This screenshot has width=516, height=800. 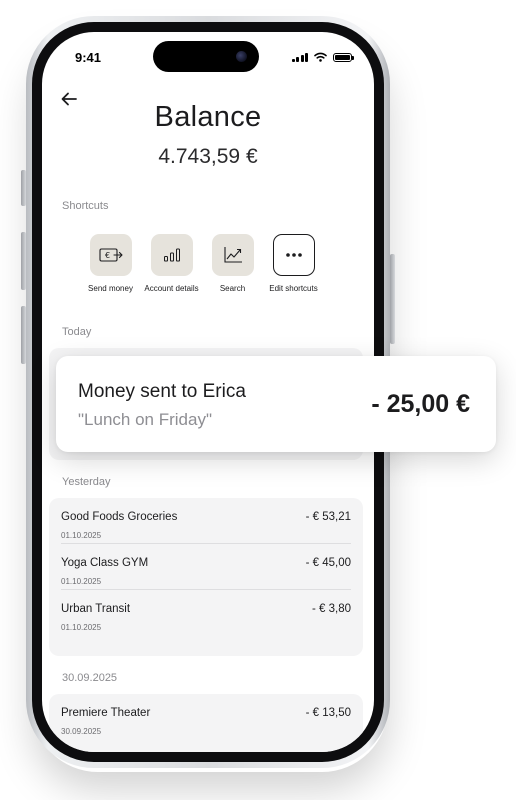 I want to click on bar-chart-icon, so click(x=171, y=255).